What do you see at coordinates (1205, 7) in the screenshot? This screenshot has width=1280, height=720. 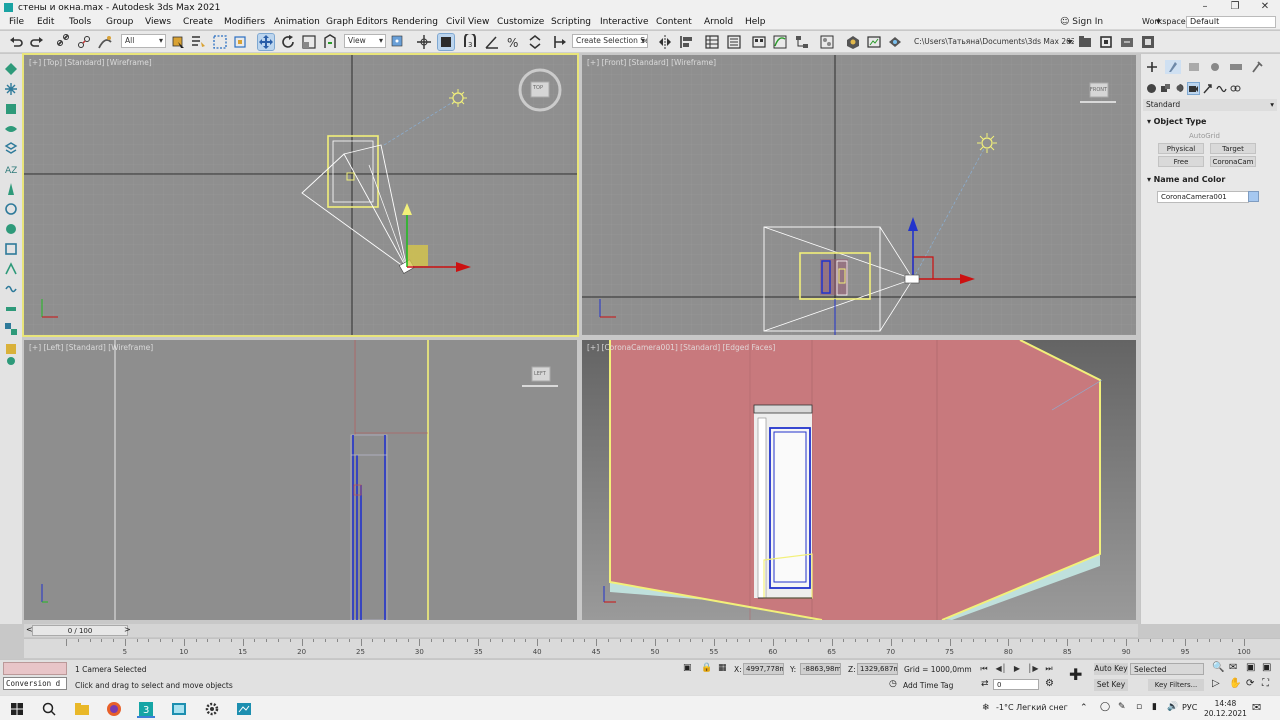 I see `minimize-button: –` at bounding box center [1205, 7].